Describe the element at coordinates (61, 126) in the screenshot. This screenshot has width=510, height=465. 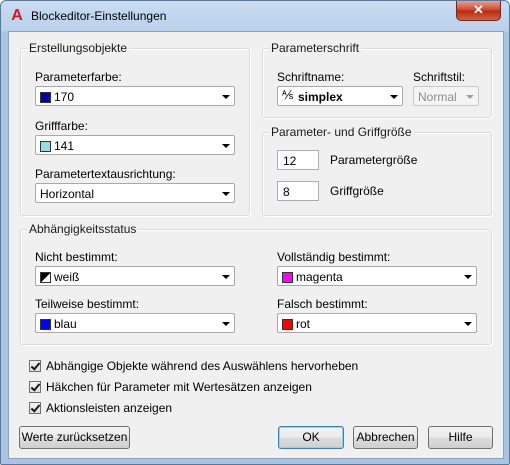
I see `grifffarbe-label: Grifffarbe:` at that location.